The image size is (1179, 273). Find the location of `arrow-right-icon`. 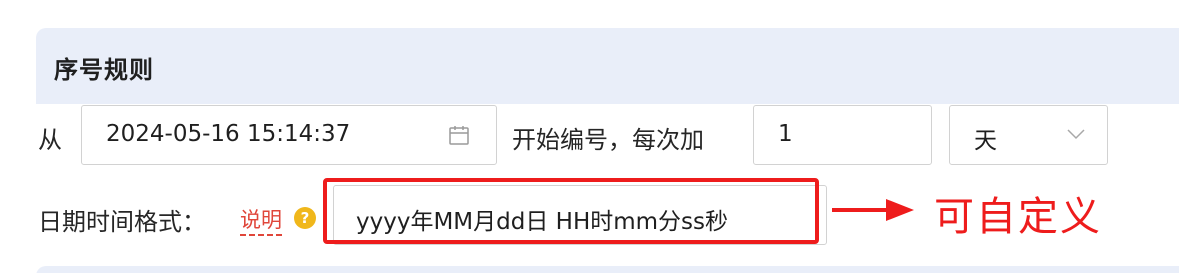

arrow-right-icon is located at coordinates (873, 210).